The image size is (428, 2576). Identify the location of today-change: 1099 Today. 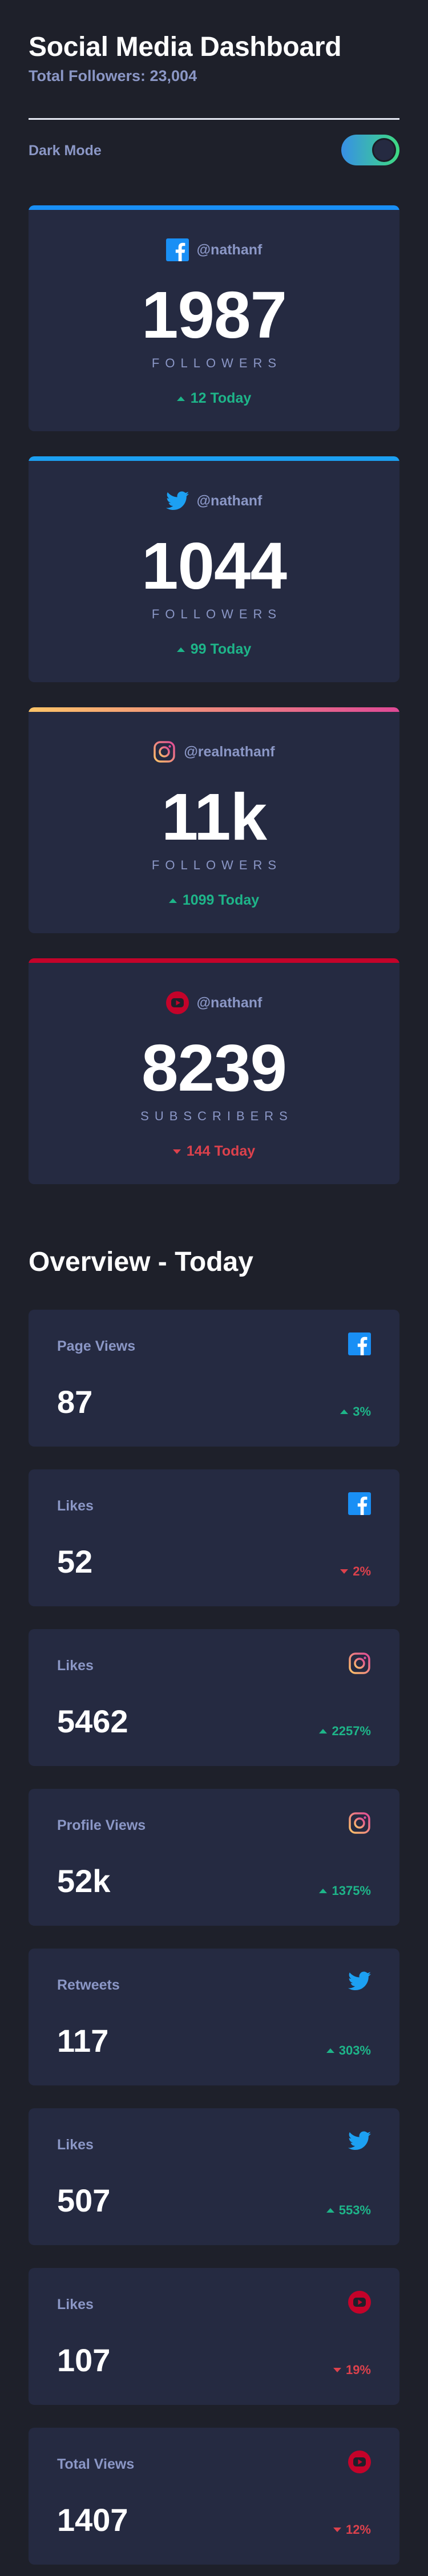
(214, 900).